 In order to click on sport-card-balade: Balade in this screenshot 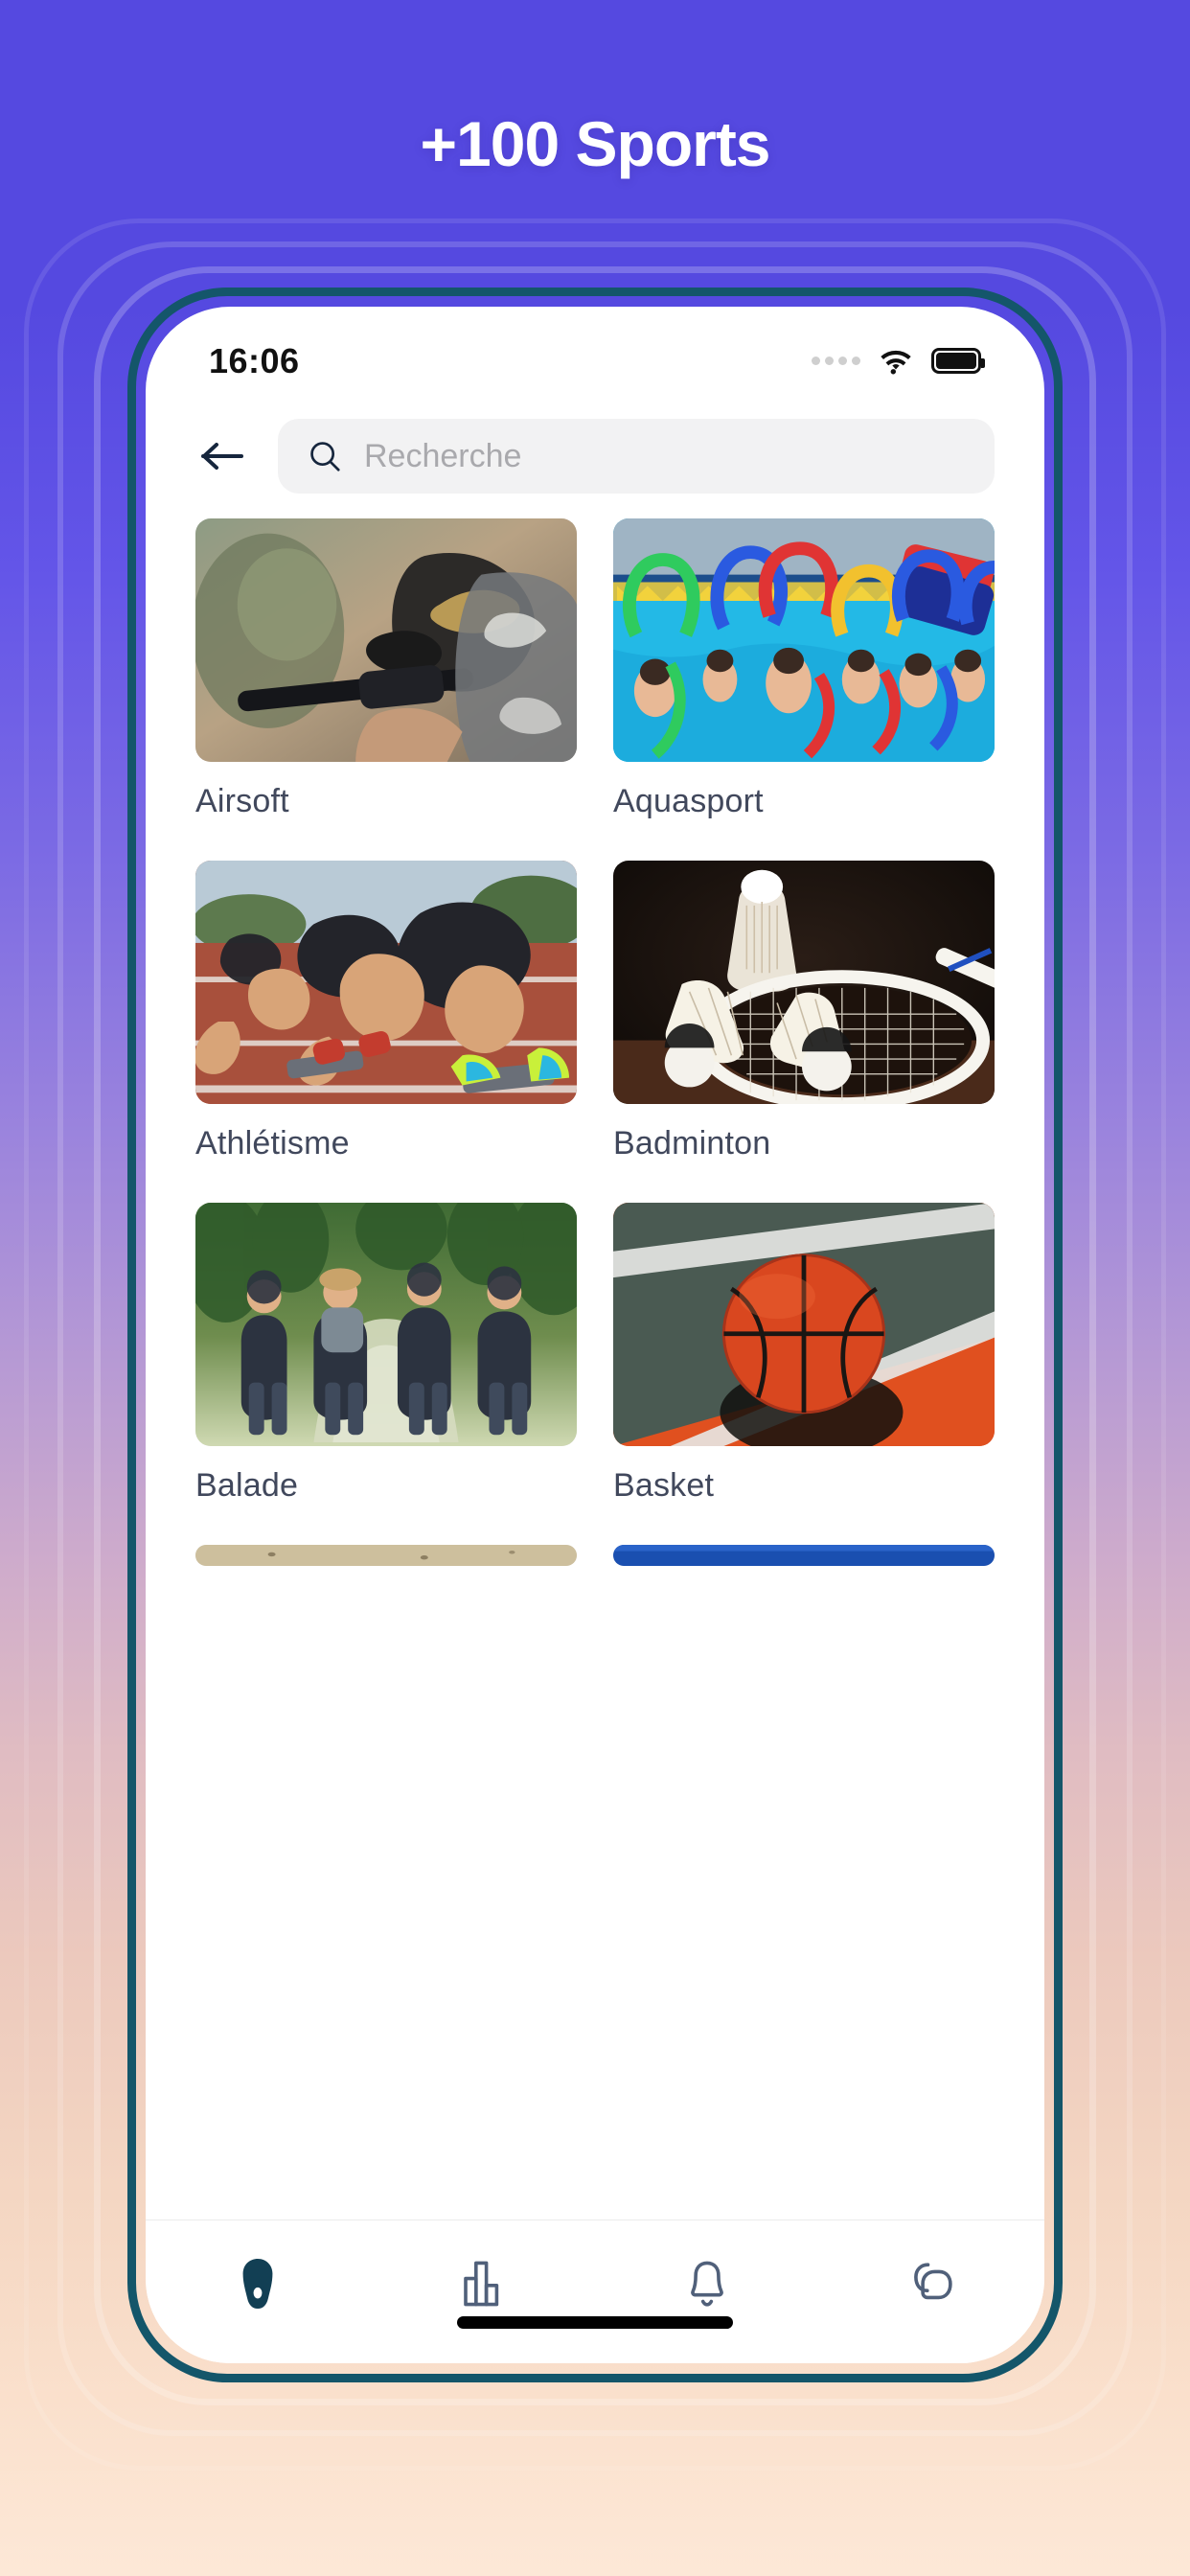, I will do `click(386, 1354)`.